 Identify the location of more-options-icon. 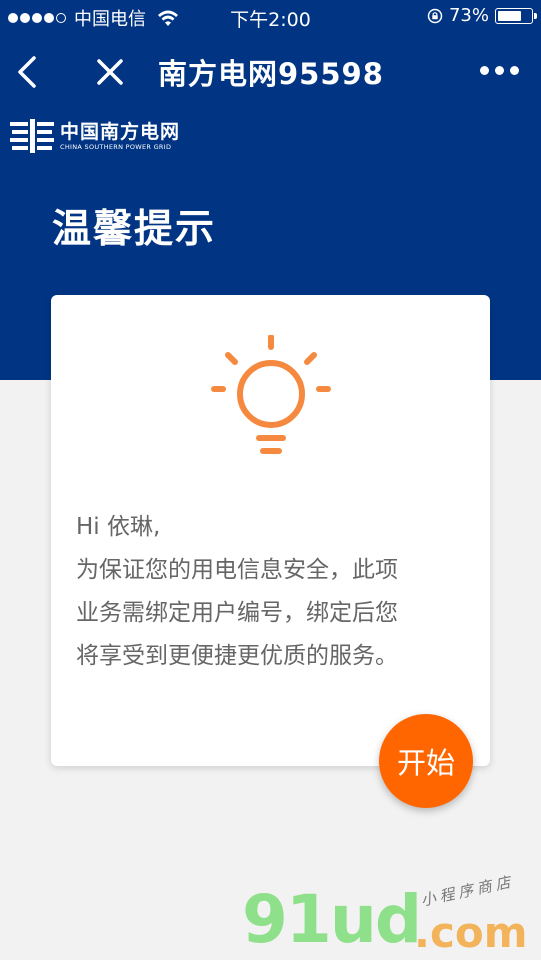
(499, 70).